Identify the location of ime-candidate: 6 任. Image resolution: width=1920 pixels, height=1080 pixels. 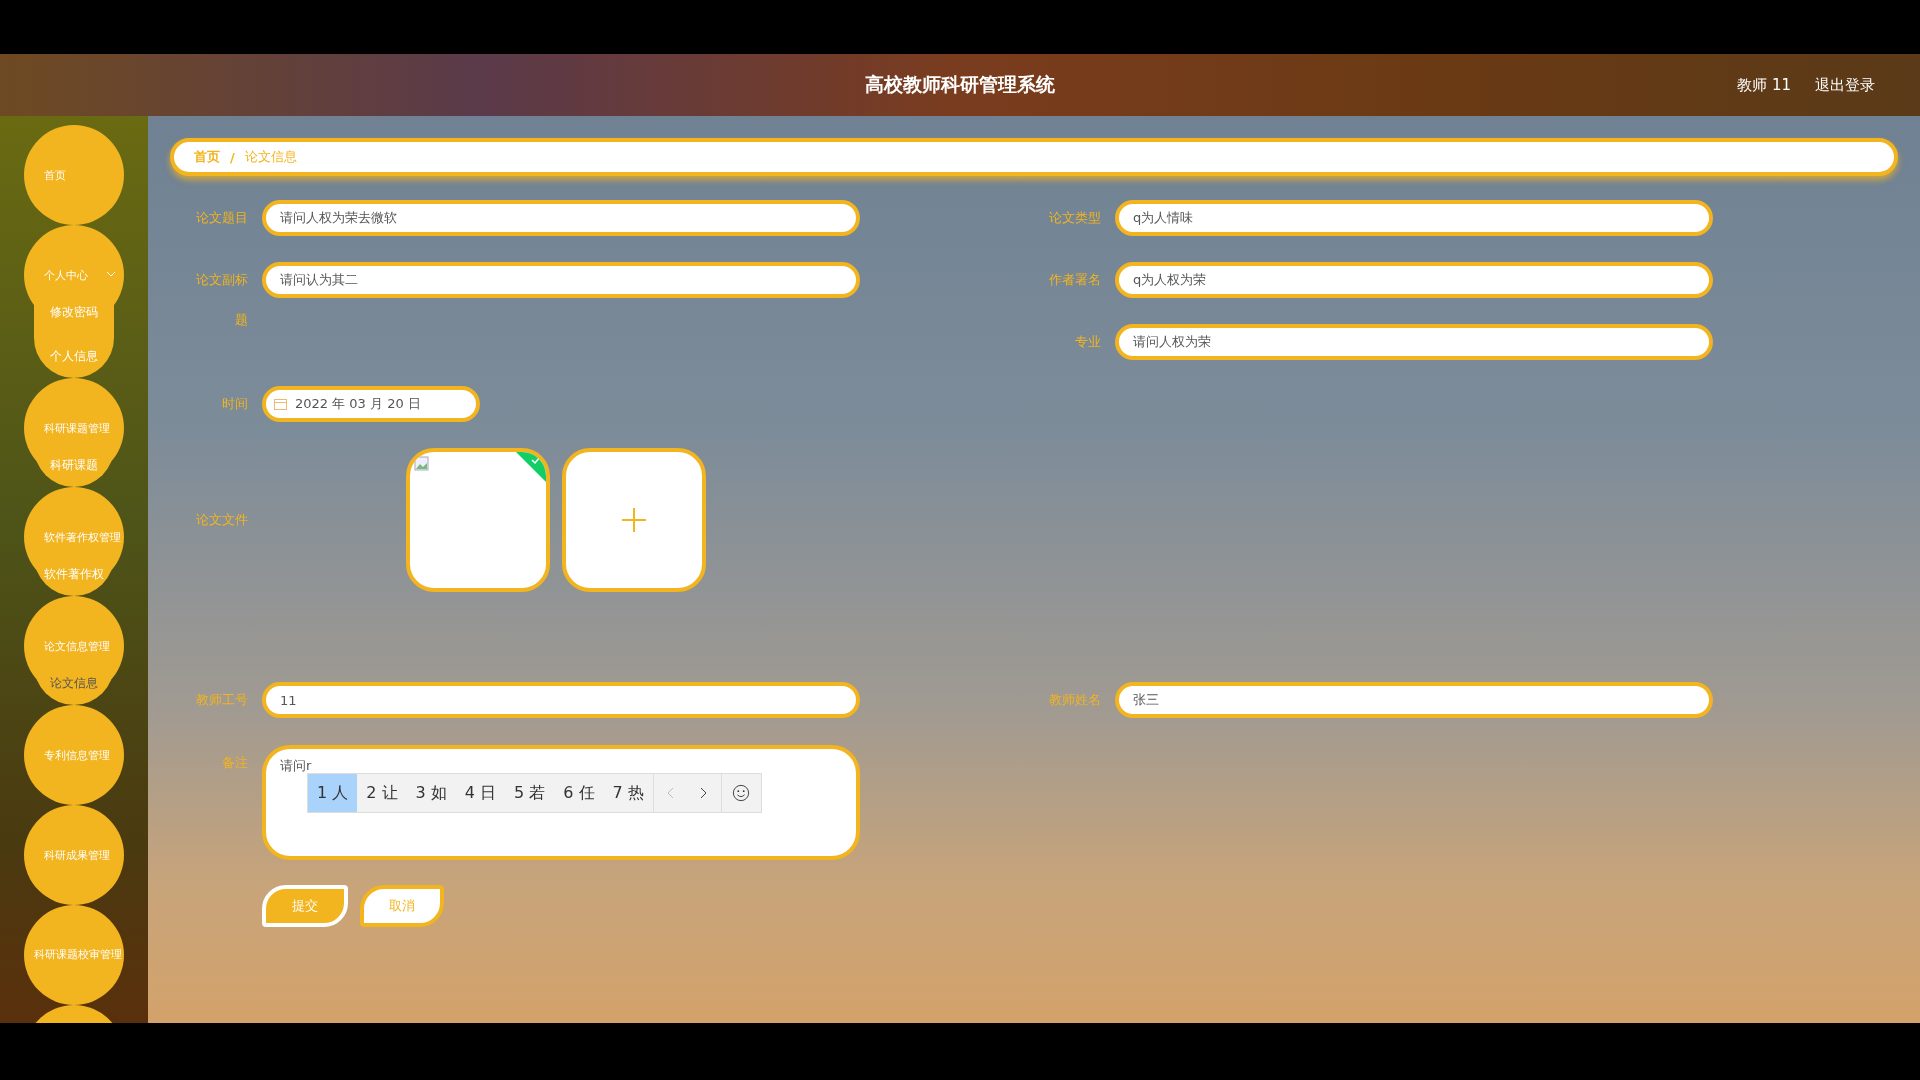
(579, 793).